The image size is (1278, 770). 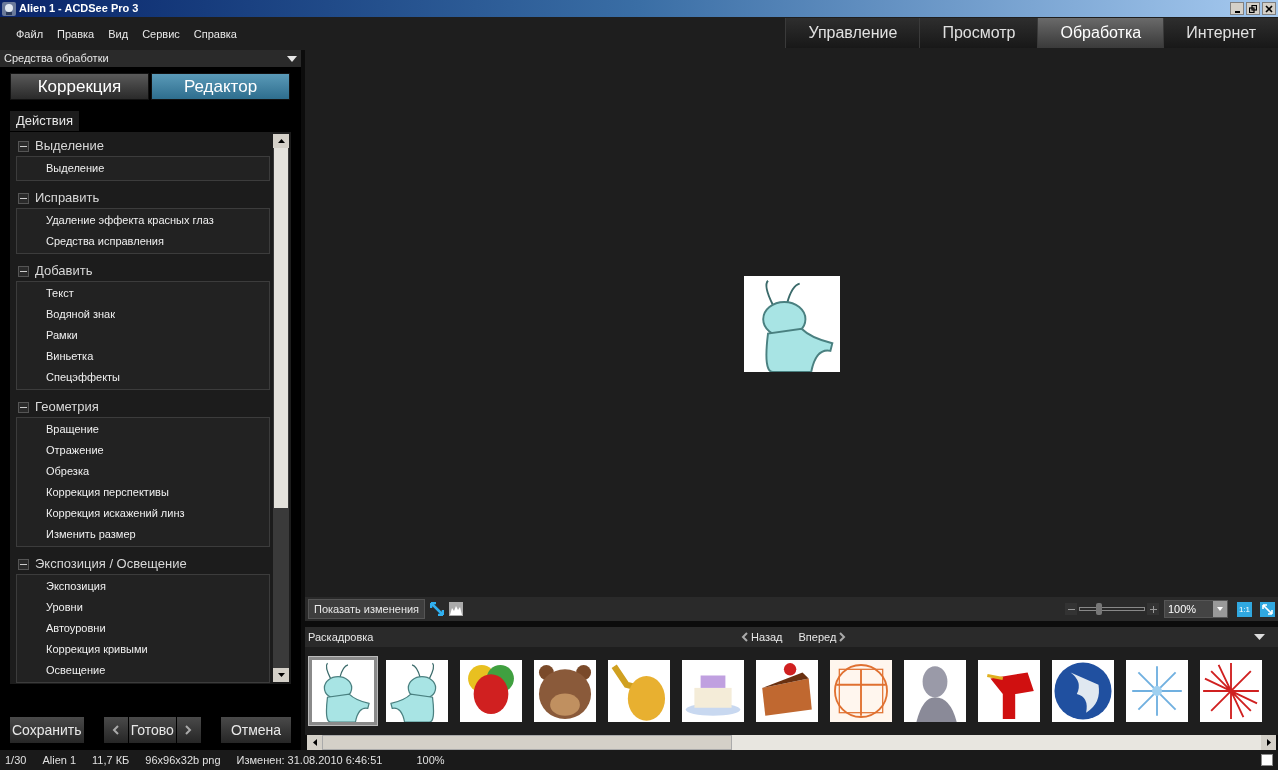 I want to click on action-item: Экспозиция, so click(x=143, y=586).